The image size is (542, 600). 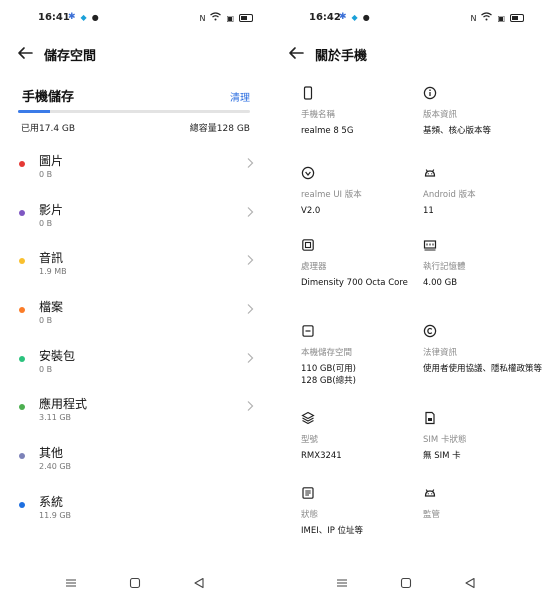 What do you see at coordinates (430, 331) in the screenshot?
I see `copyright-icon` at bounding box center [430, 331].